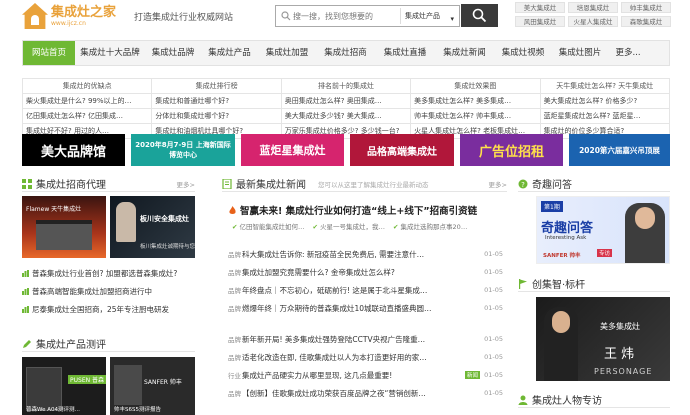 The image size is (690, 415). What do you see at coordinates (472, 375) in the screenshot?
I see `news-badge: 新闻` at bounding box center [472, 375].